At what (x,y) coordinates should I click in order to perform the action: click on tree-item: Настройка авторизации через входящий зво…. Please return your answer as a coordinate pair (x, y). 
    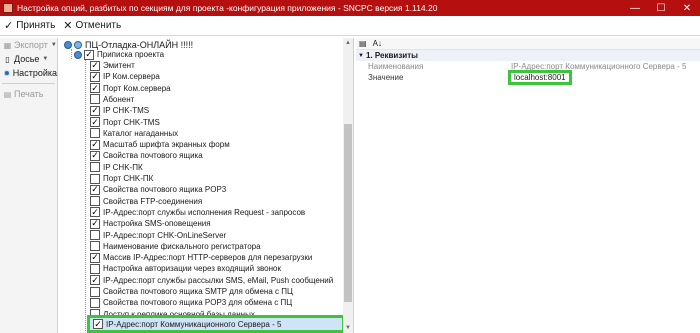
    Looking at the image, I should click on (185, 268).